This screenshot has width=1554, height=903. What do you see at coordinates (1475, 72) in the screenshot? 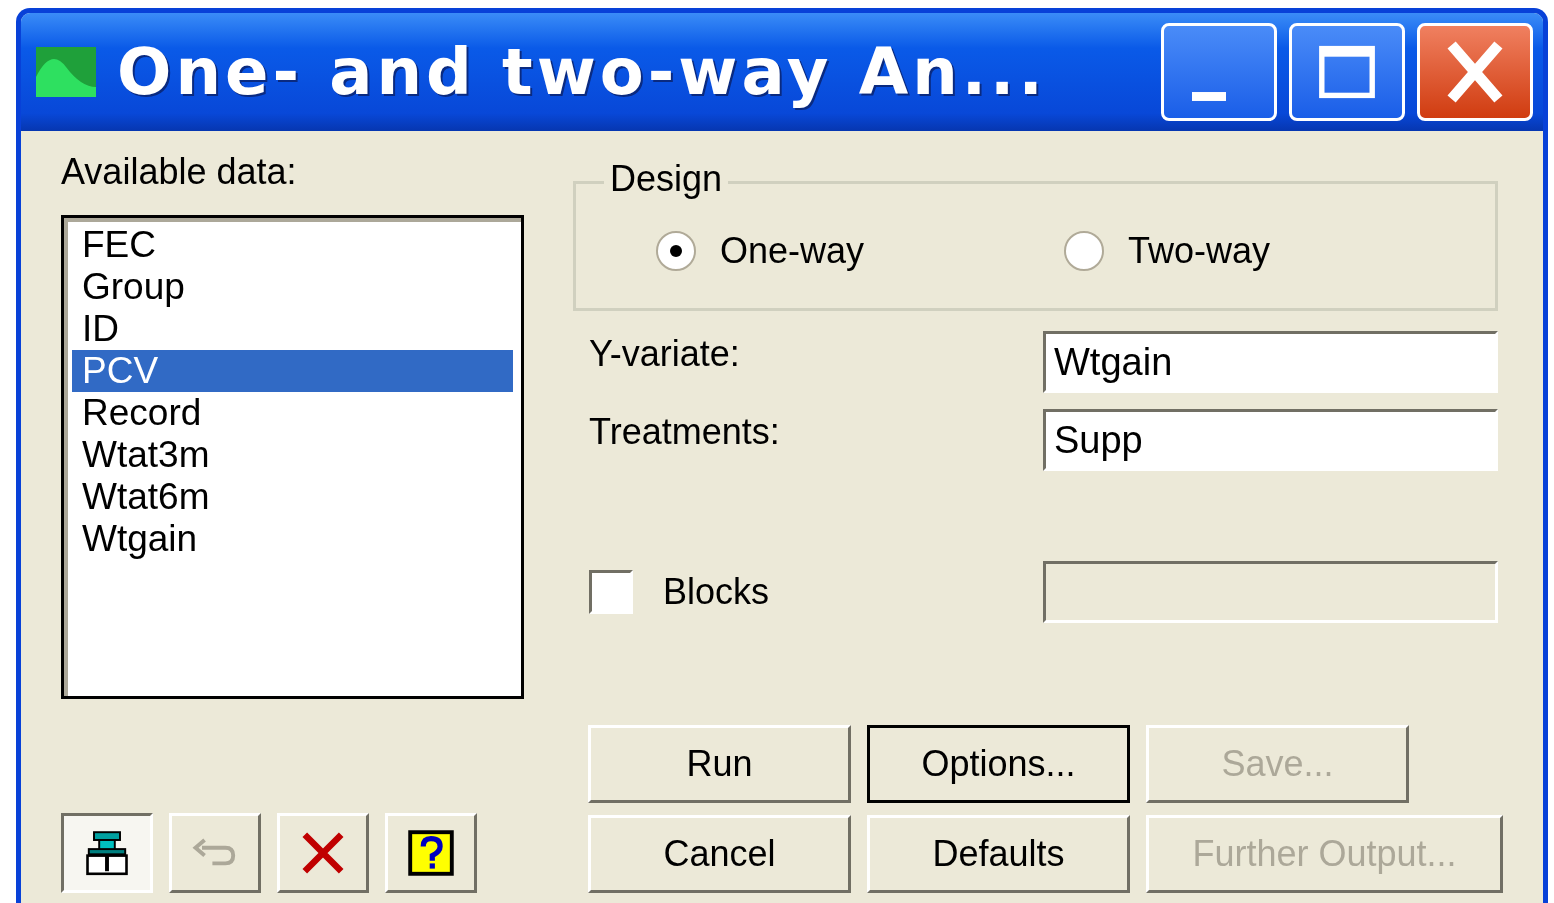
I see `close-button` at bounding box center [1475, 72].